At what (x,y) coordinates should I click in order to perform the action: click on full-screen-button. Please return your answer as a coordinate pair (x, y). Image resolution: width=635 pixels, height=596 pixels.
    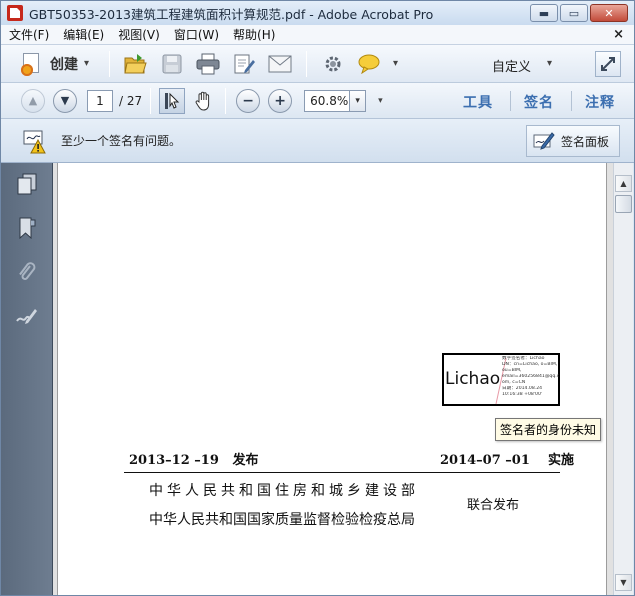
    Looking at the image, I should click on (608, 64).